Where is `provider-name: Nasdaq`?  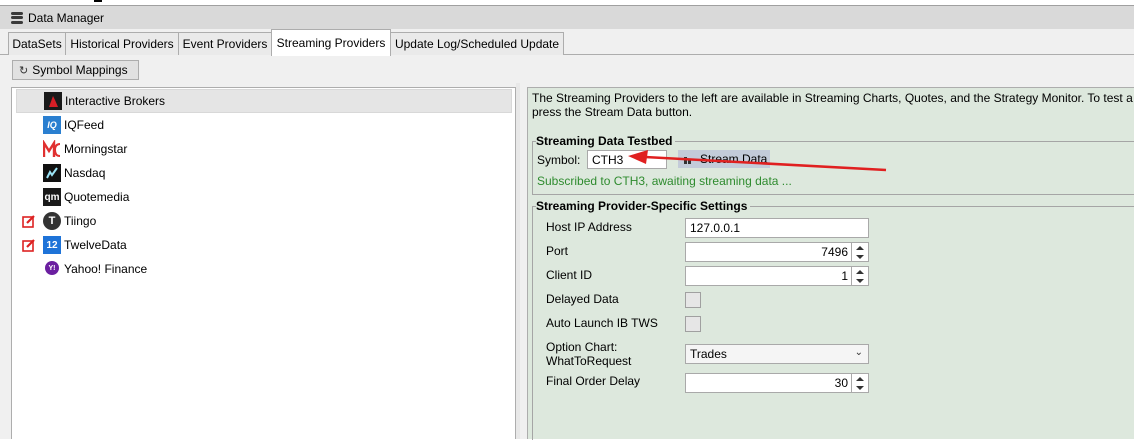
provider-name: Nasdaq is located at coordinates (85, 173).